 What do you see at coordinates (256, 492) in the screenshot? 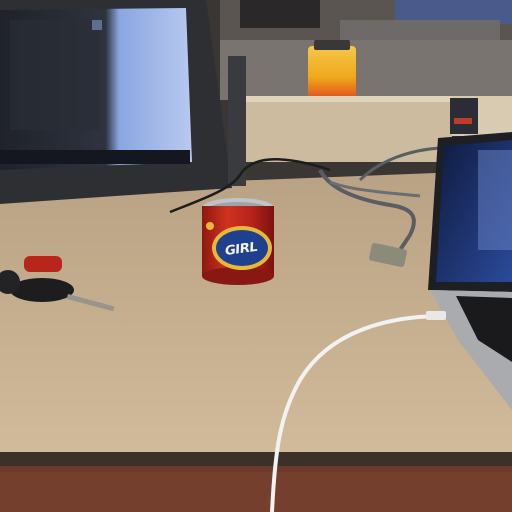
I see `carpet-texture` at bounding box center [256, 492].